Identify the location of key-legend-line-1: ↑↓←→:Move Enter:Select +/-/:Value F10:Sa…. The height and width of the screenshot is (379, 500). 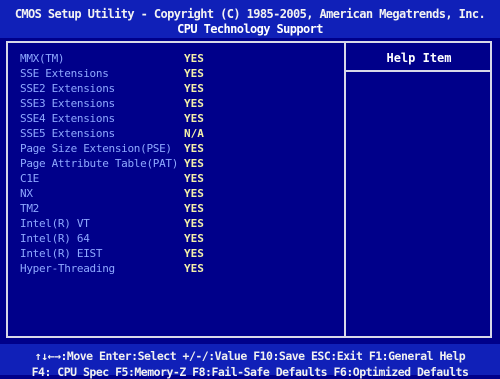
(250, 356).